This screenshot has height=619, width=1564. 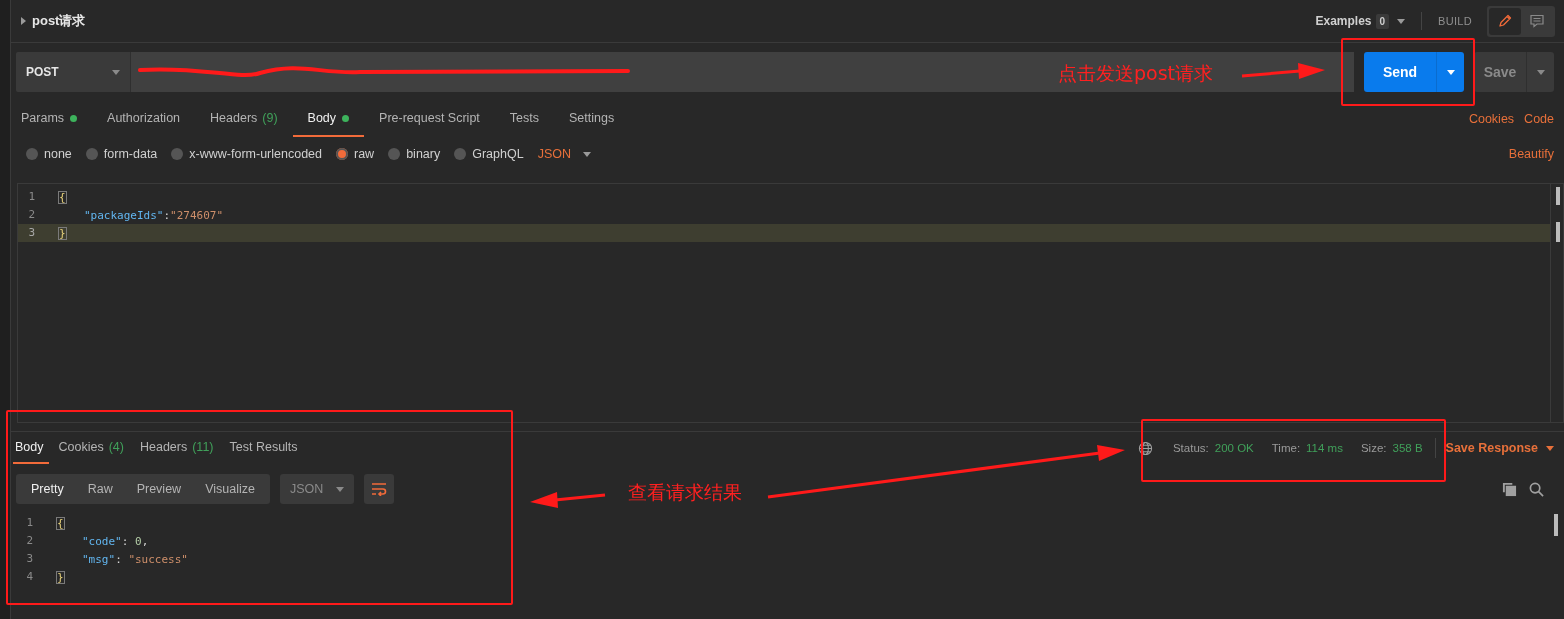 What do you see at coordinates (52, 119) in the screenshot?
I see `request-tab: Params` at bounding box center [52, 119].